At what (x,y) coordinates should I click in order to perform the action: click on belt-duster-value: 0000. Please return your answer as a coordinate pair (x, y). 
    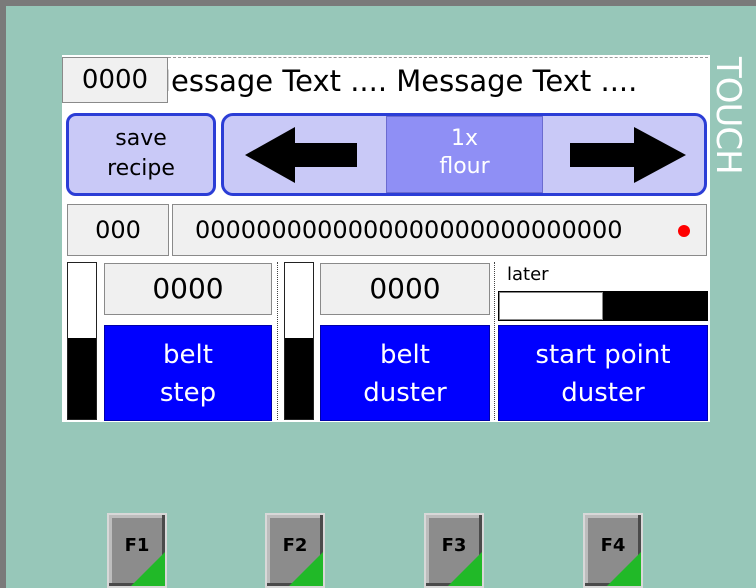
    Looking at the image, I should click on (405, 289).